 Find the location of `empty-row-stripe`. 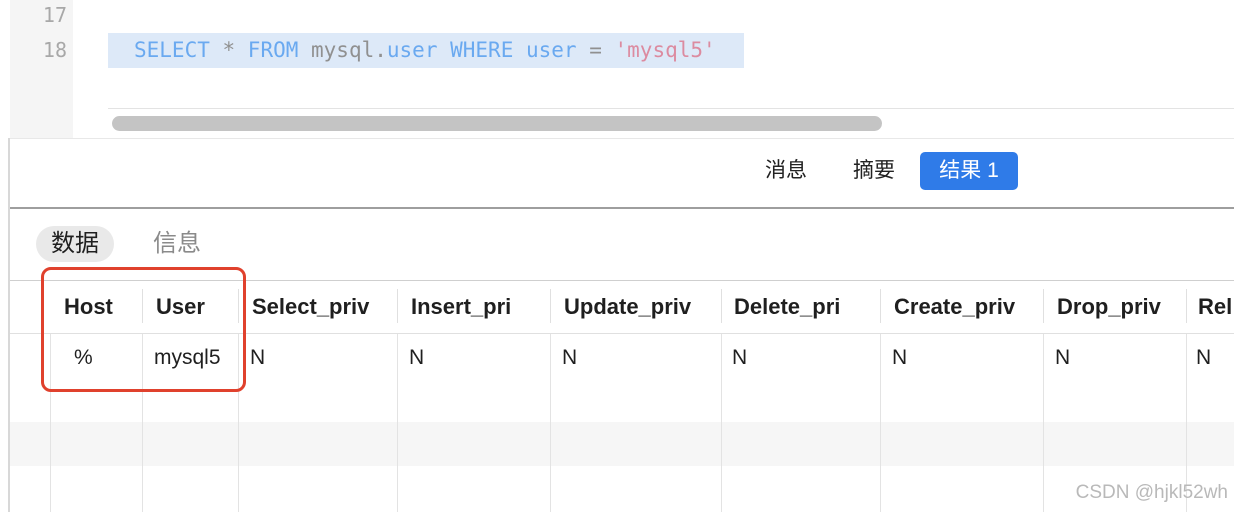

empty-row-stripe is located at coordinates (622, 444).